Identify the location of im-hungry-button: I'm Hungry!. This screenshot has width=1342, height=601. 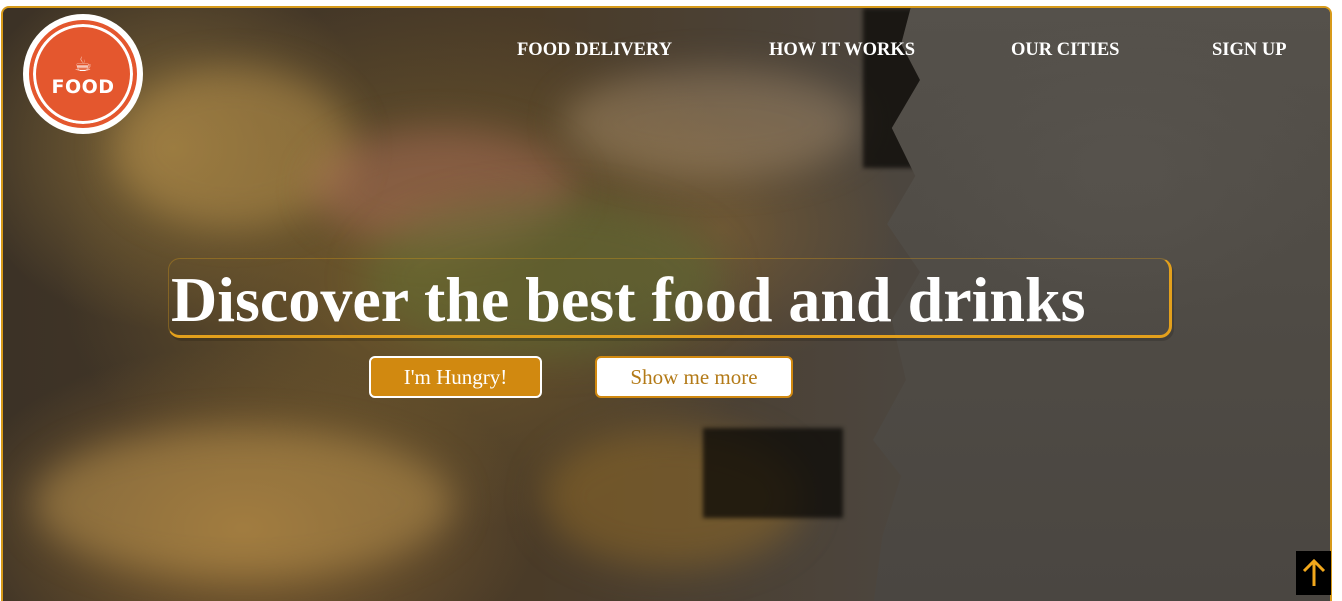
(455, 377).